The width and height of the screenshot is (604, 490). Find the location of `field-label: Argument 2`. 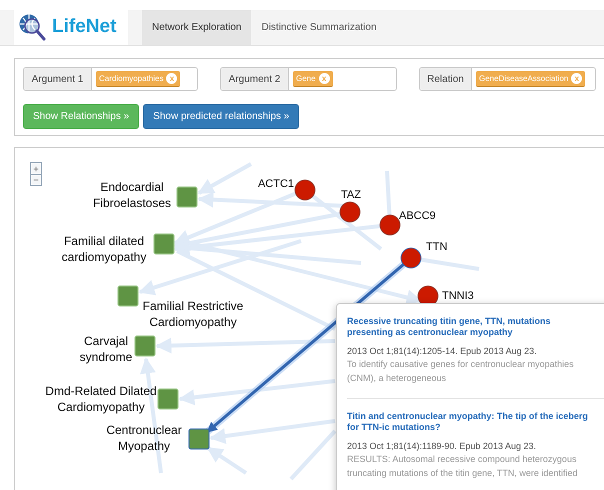

field-label: Argument 2 is located at coordinates (255, 79).